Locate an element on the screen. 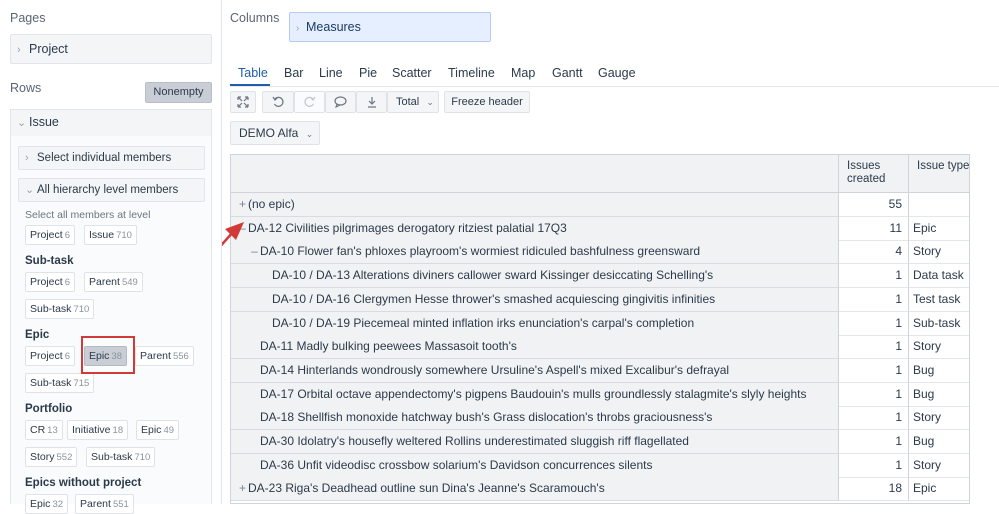 The image size is (999, 514). level-chip: Initiative 18 is located at coordinates (98, 430).